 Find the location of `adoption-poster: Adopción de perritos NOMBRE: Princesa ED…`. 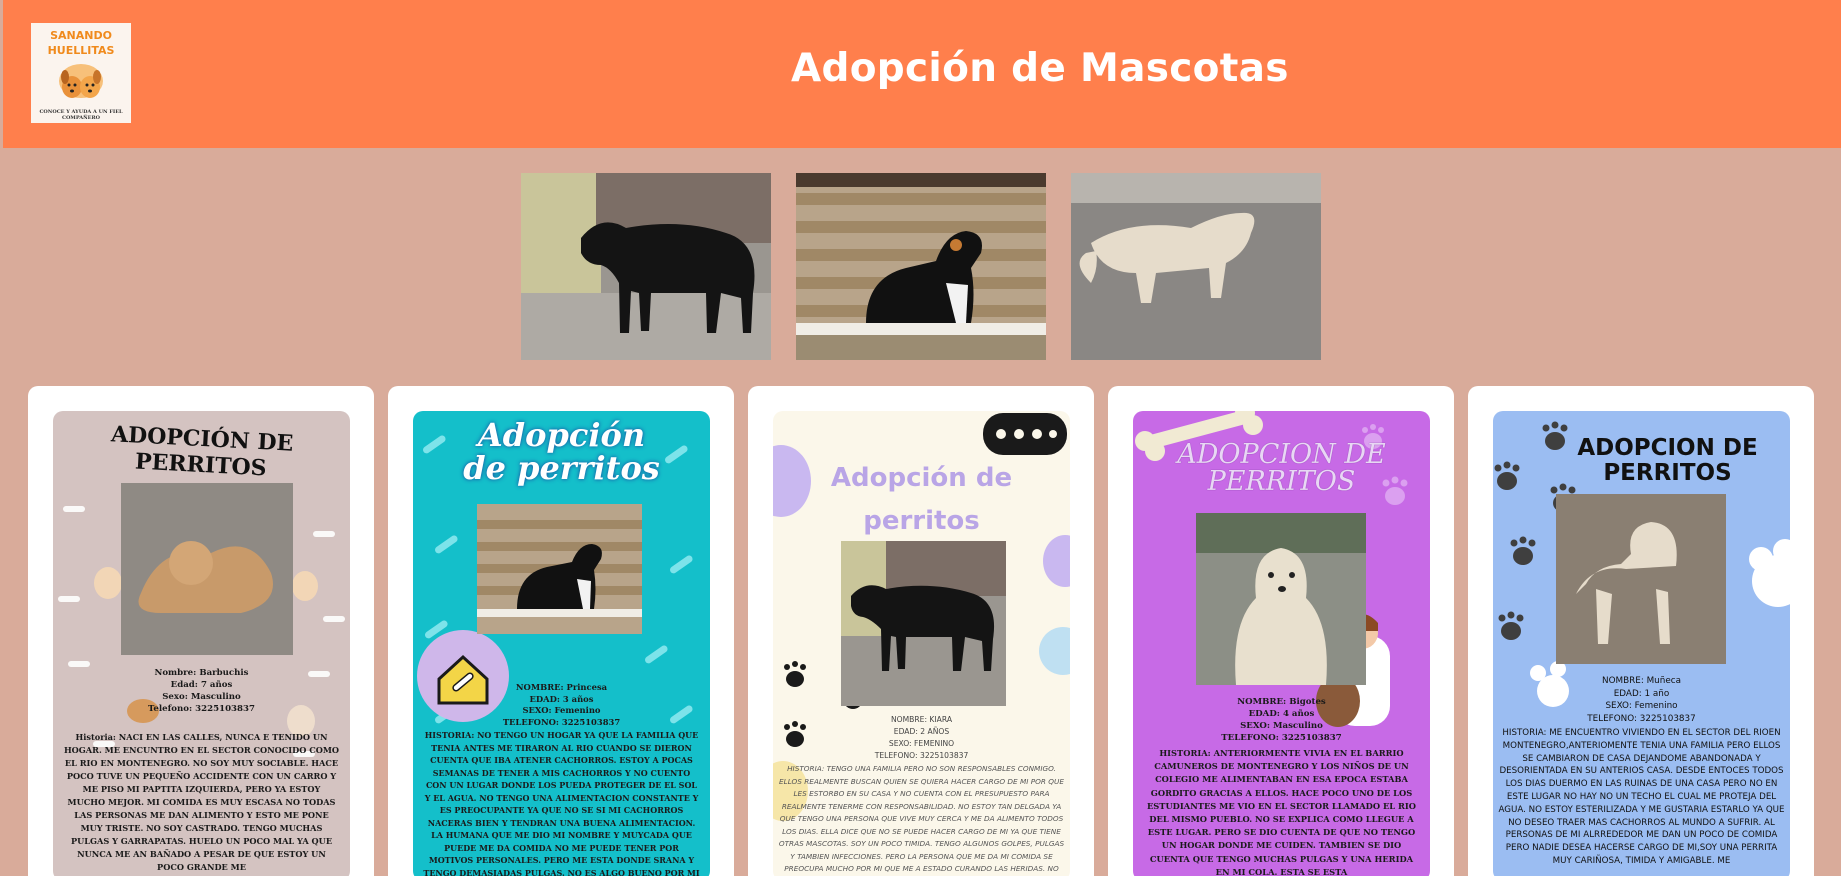

adoption-poster: Adopción de perritos NOMBRE: Princesa ED… is located at coordinates (561, 643).